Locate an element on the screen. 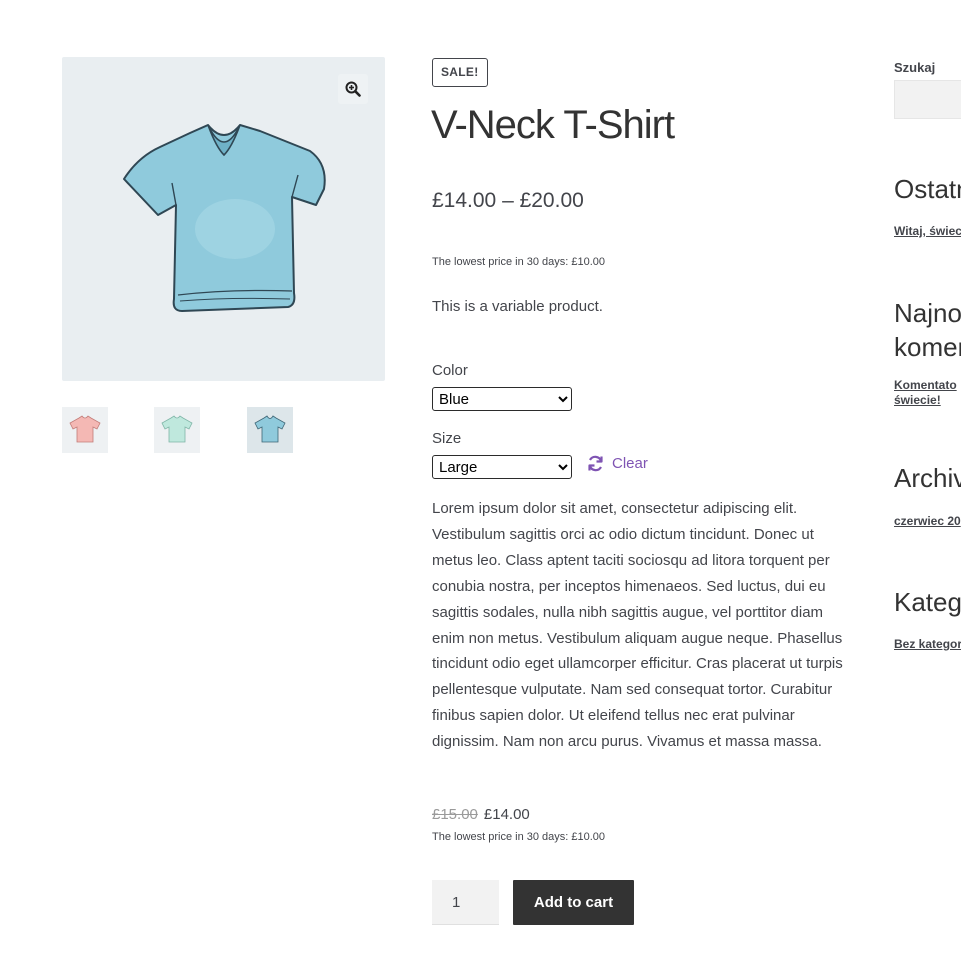 This screenshot has height=955, width=961. add-to-cart-button: Add to cart is located at coordinates (573, 902).